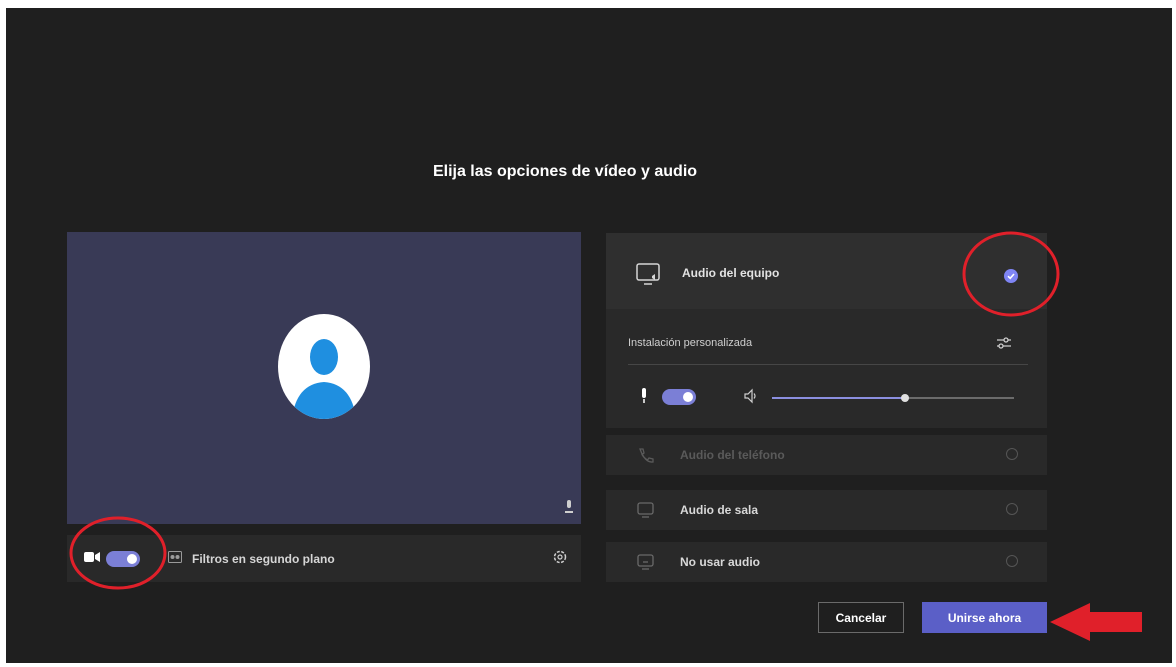 Image resolution: width=1176 pixels, height=667 pixels. What do you see at coordinates (123, 558) in the screenshot?
I see `camera-toggle` at bounding box center [123, 558].